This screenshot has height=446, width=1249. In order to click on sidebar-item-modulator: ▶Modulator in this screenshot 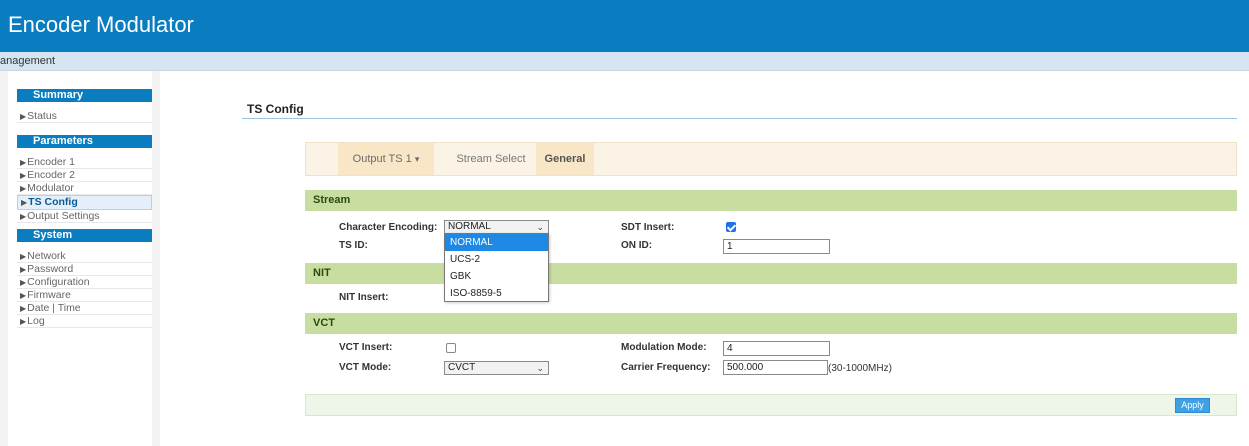, I will do `click(84, 188)`.